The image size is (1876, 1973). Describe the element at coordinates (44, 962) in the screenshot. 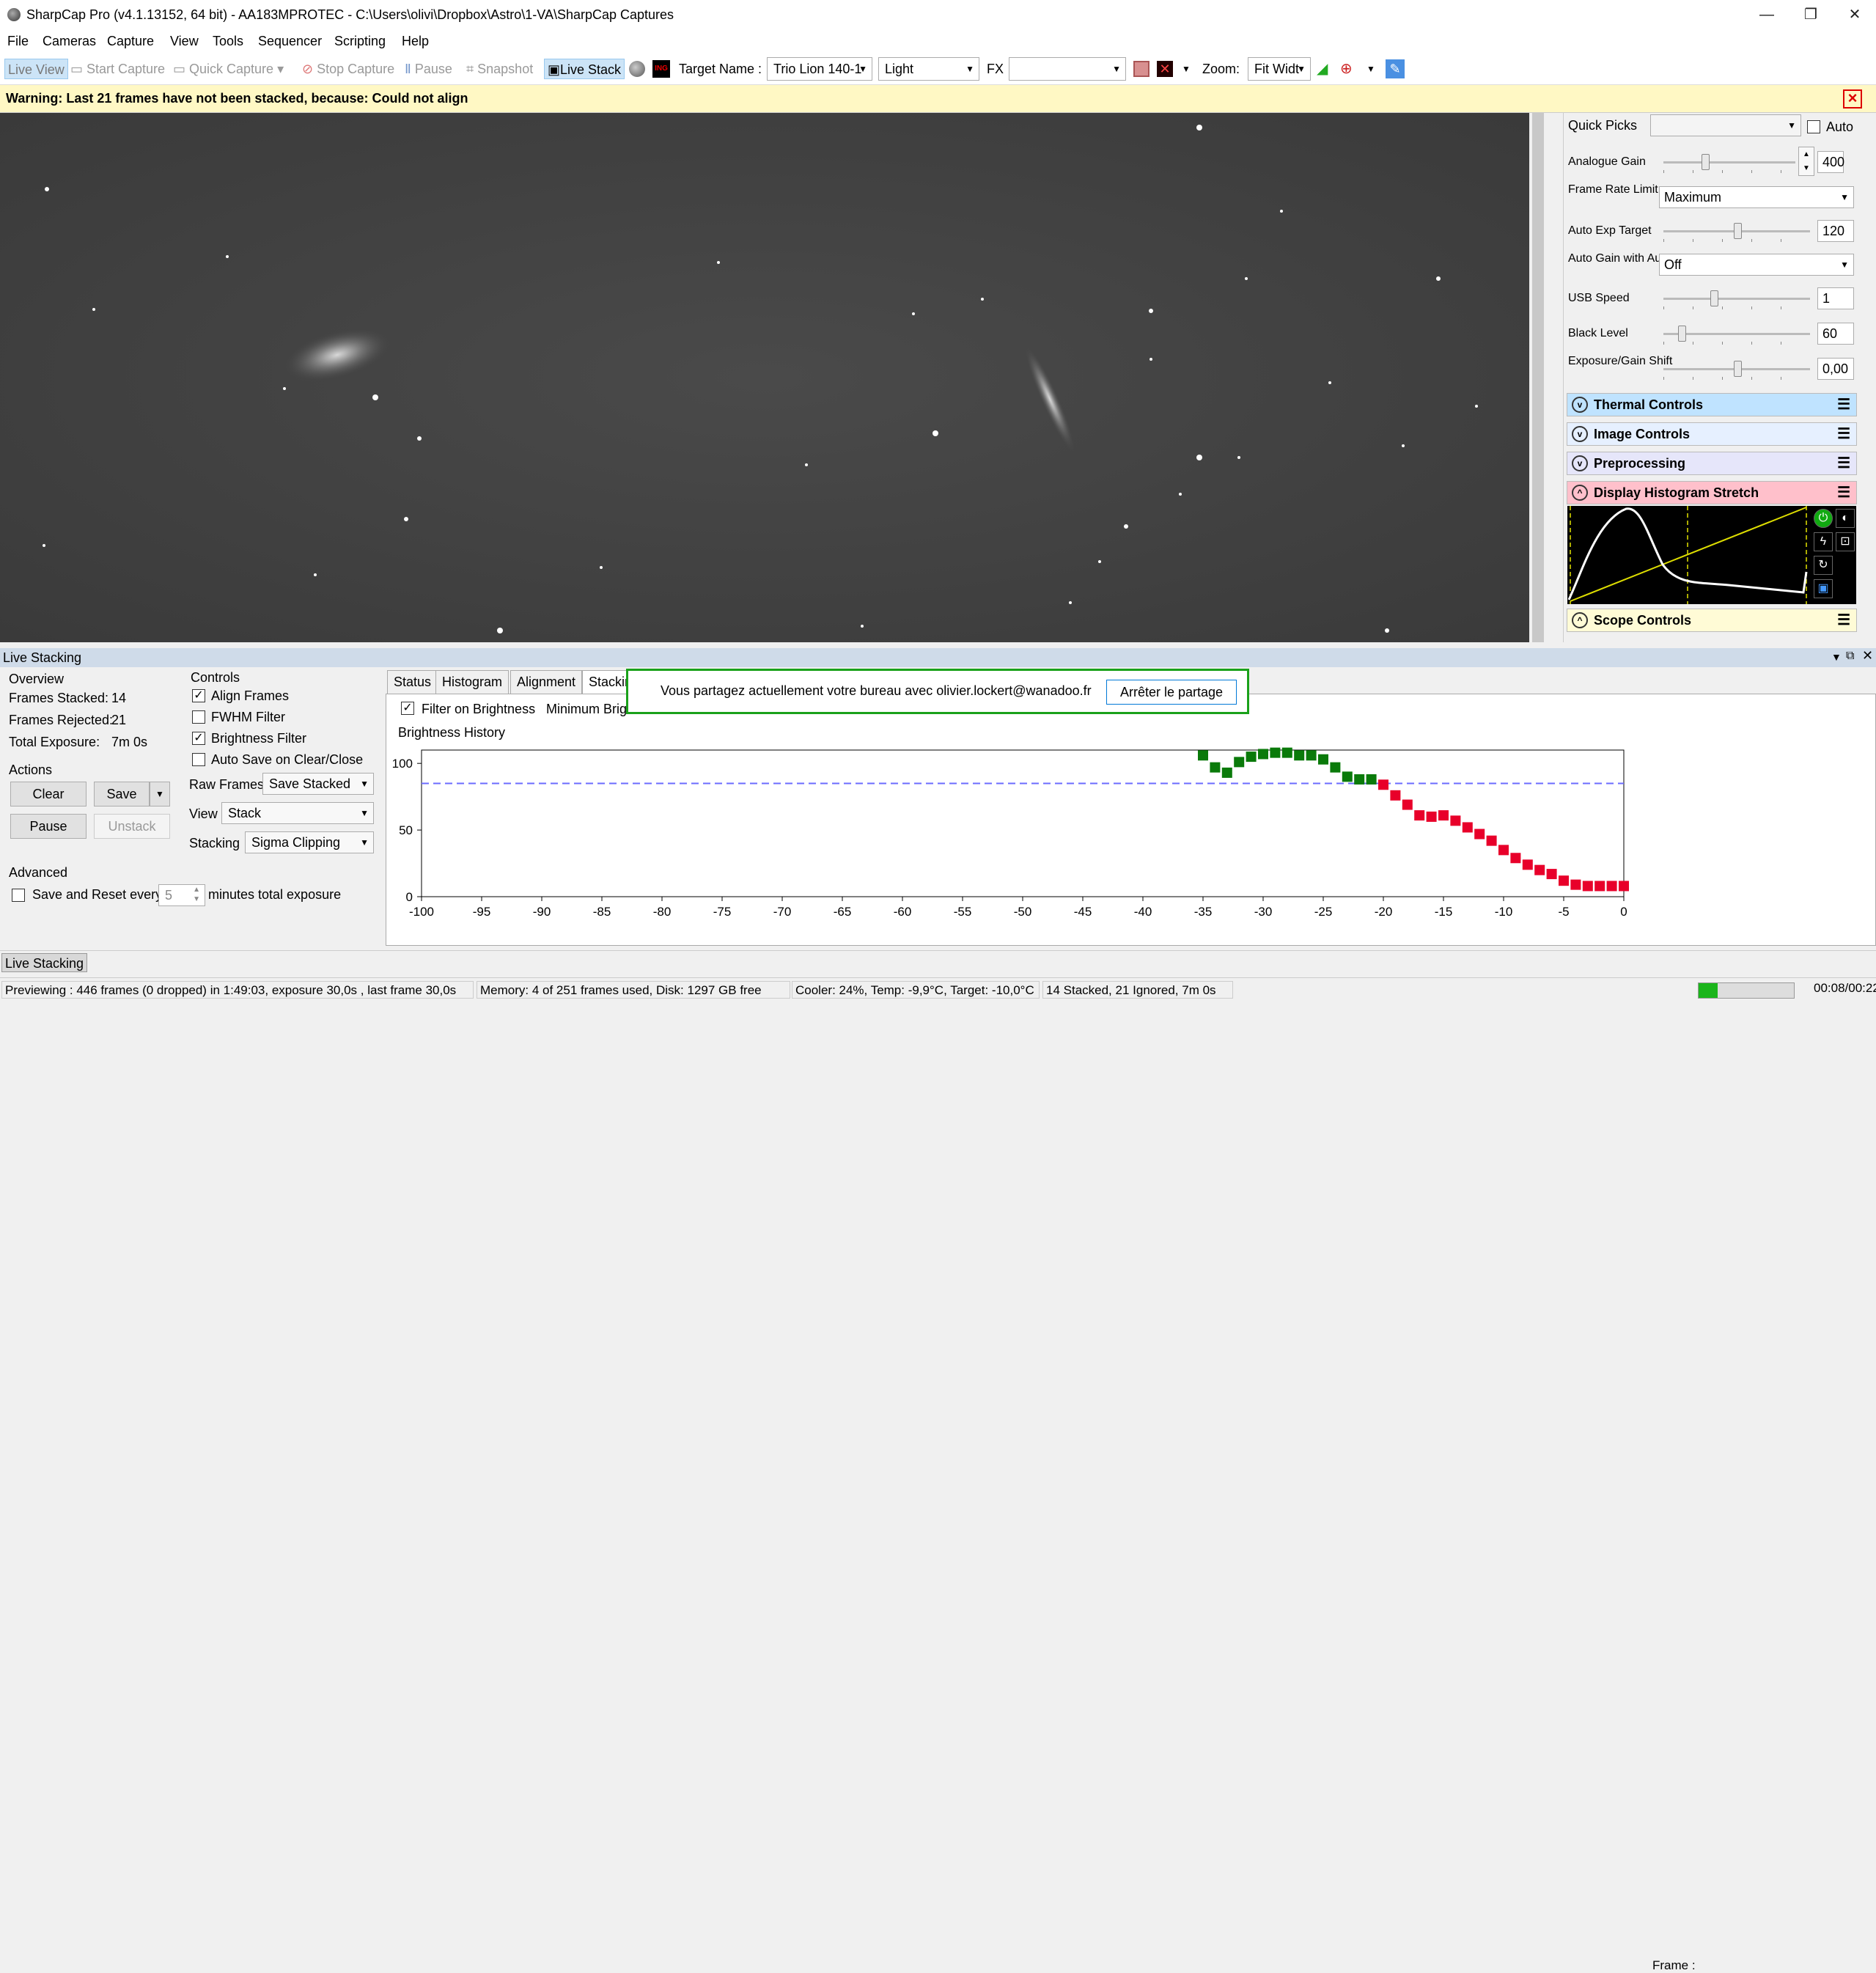

I see `live-stacking-tab: Live Stacking` at that location.